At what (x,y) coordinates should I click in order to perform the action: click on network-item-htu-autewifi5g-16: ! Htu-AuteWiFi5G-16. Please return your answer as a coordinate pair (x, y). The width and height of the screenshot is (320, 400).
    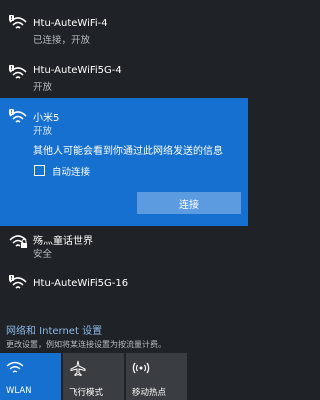
    Looking at the image, I should click on (124, 298).